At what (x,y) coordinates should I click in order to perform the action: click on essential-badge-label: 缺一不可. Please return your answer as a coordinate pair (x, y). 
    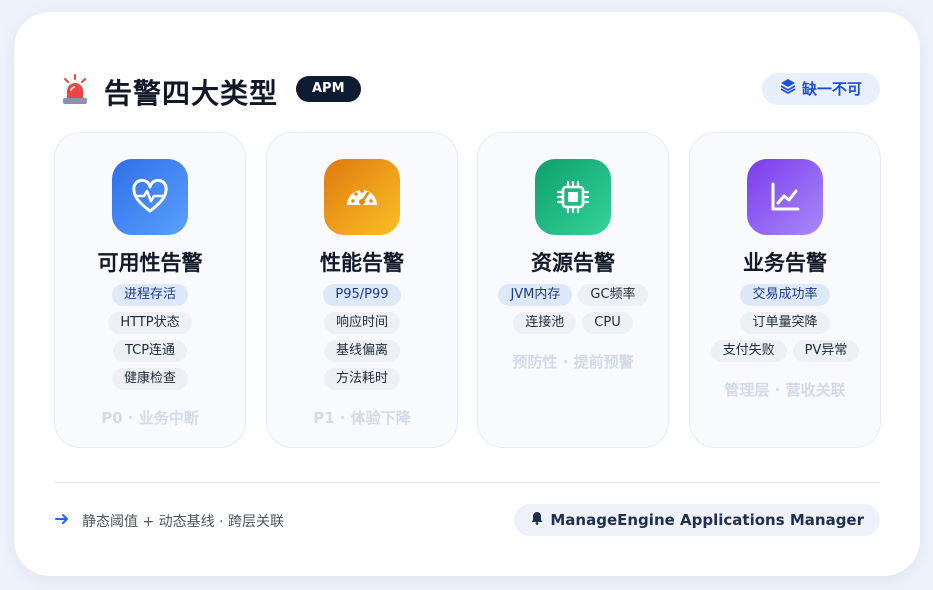
    Looking at the image, I should click on (831, 89).